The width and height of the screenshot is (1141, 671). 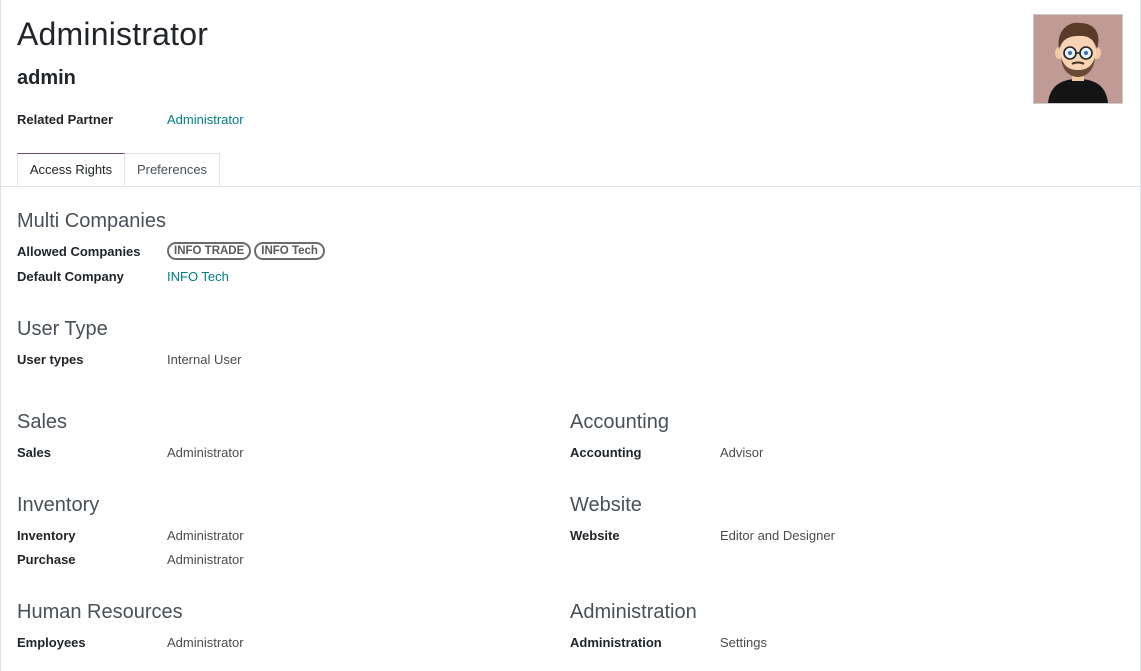 I want to click on allowed-companies-tags: INFO TRADE INFO Tech, so click(x=246, y=251).